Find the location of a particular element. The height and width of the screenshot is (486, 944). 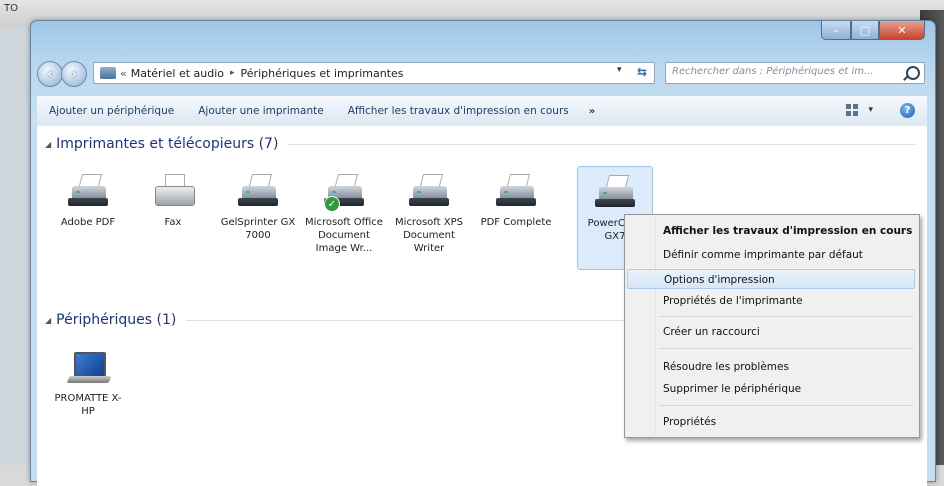

device-item: PDF Complete is located at coordinates (516, 200).